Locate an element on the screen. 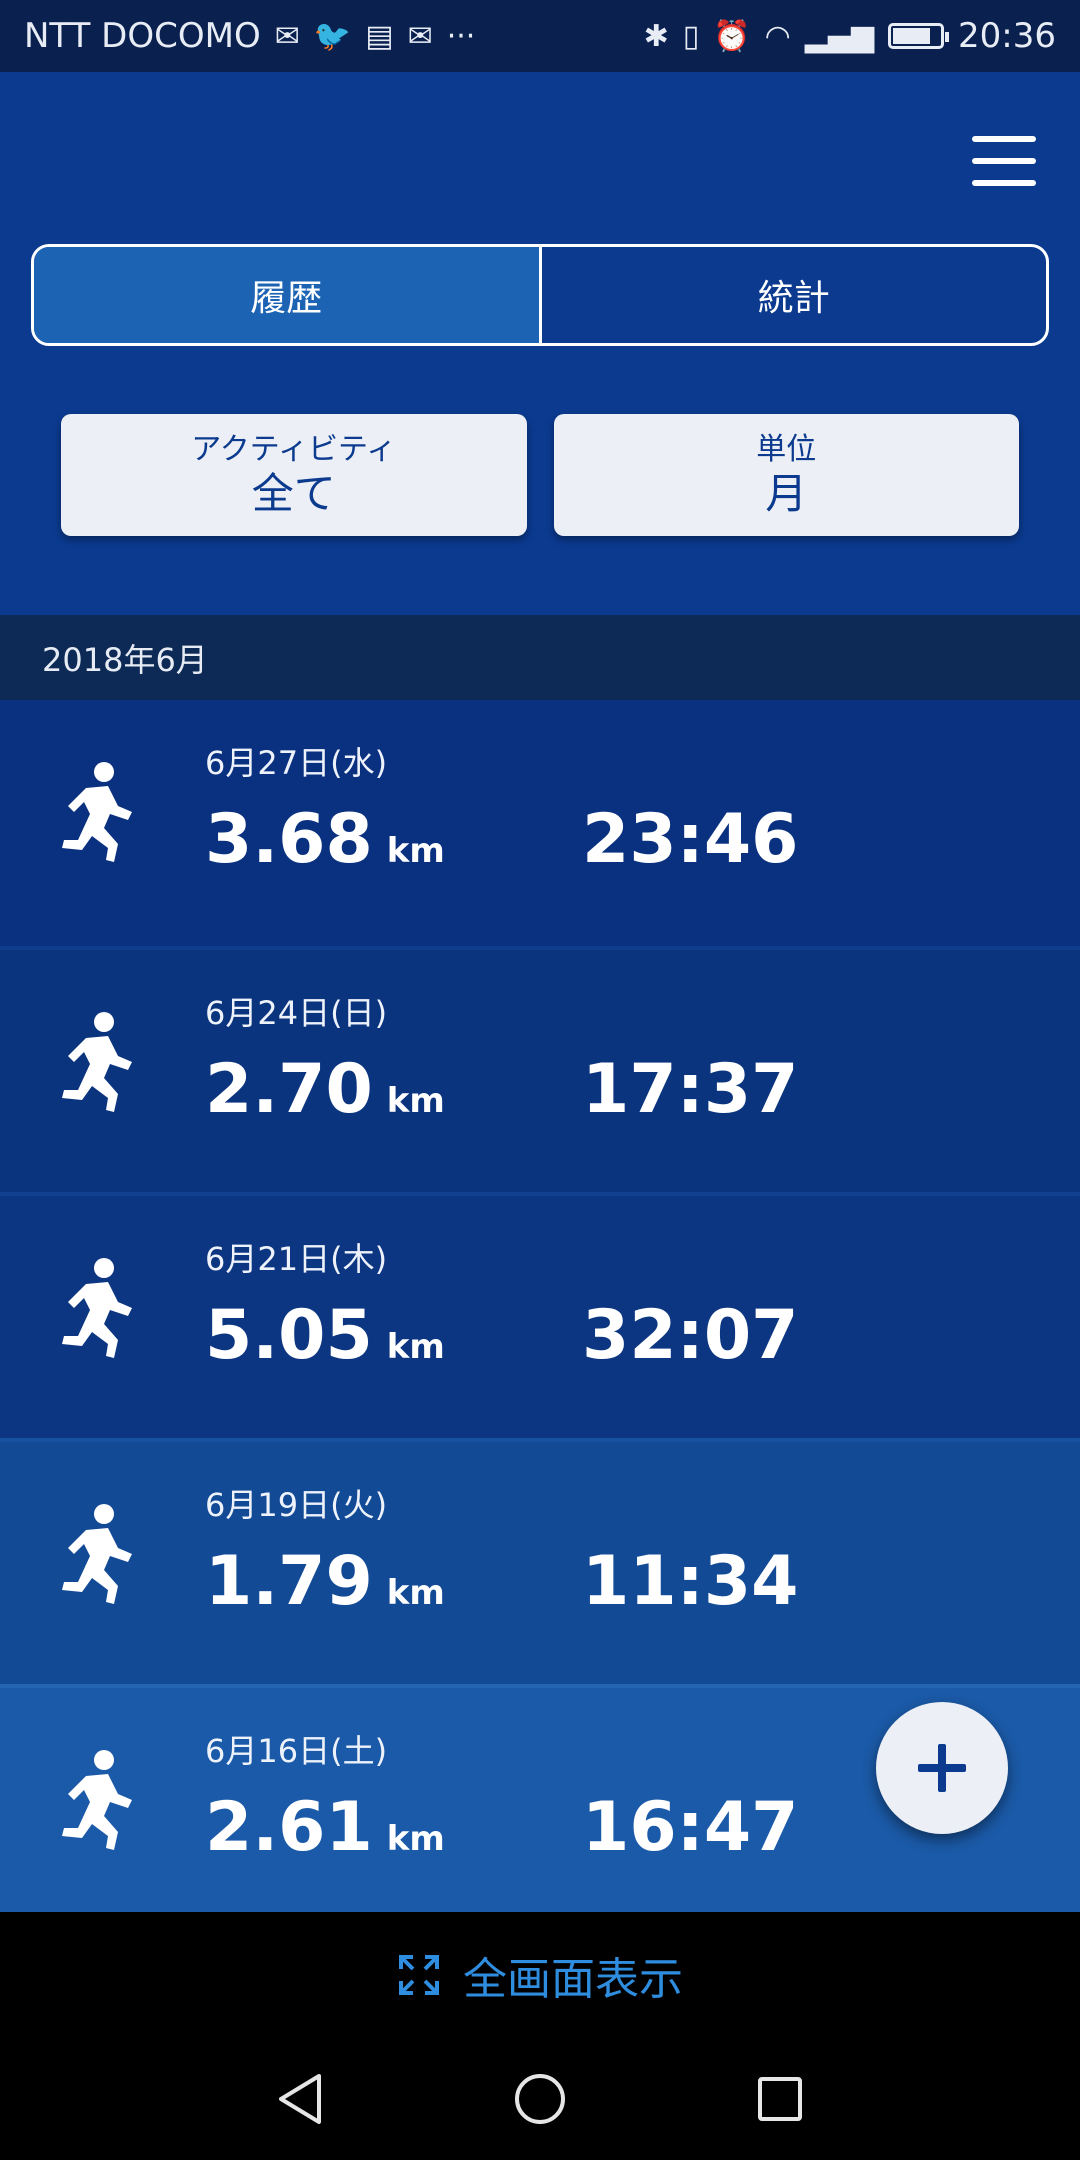  distance-value: 2.70 is located at coordinates (289, 1089).